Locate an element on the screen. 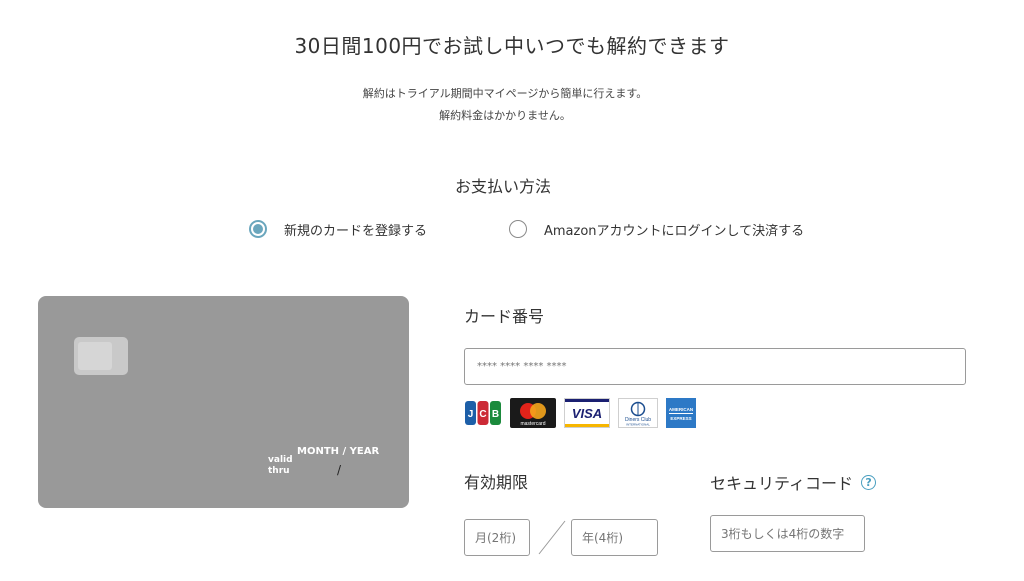  mastercard-icon: mastercard is located at coordinates (533, 413).